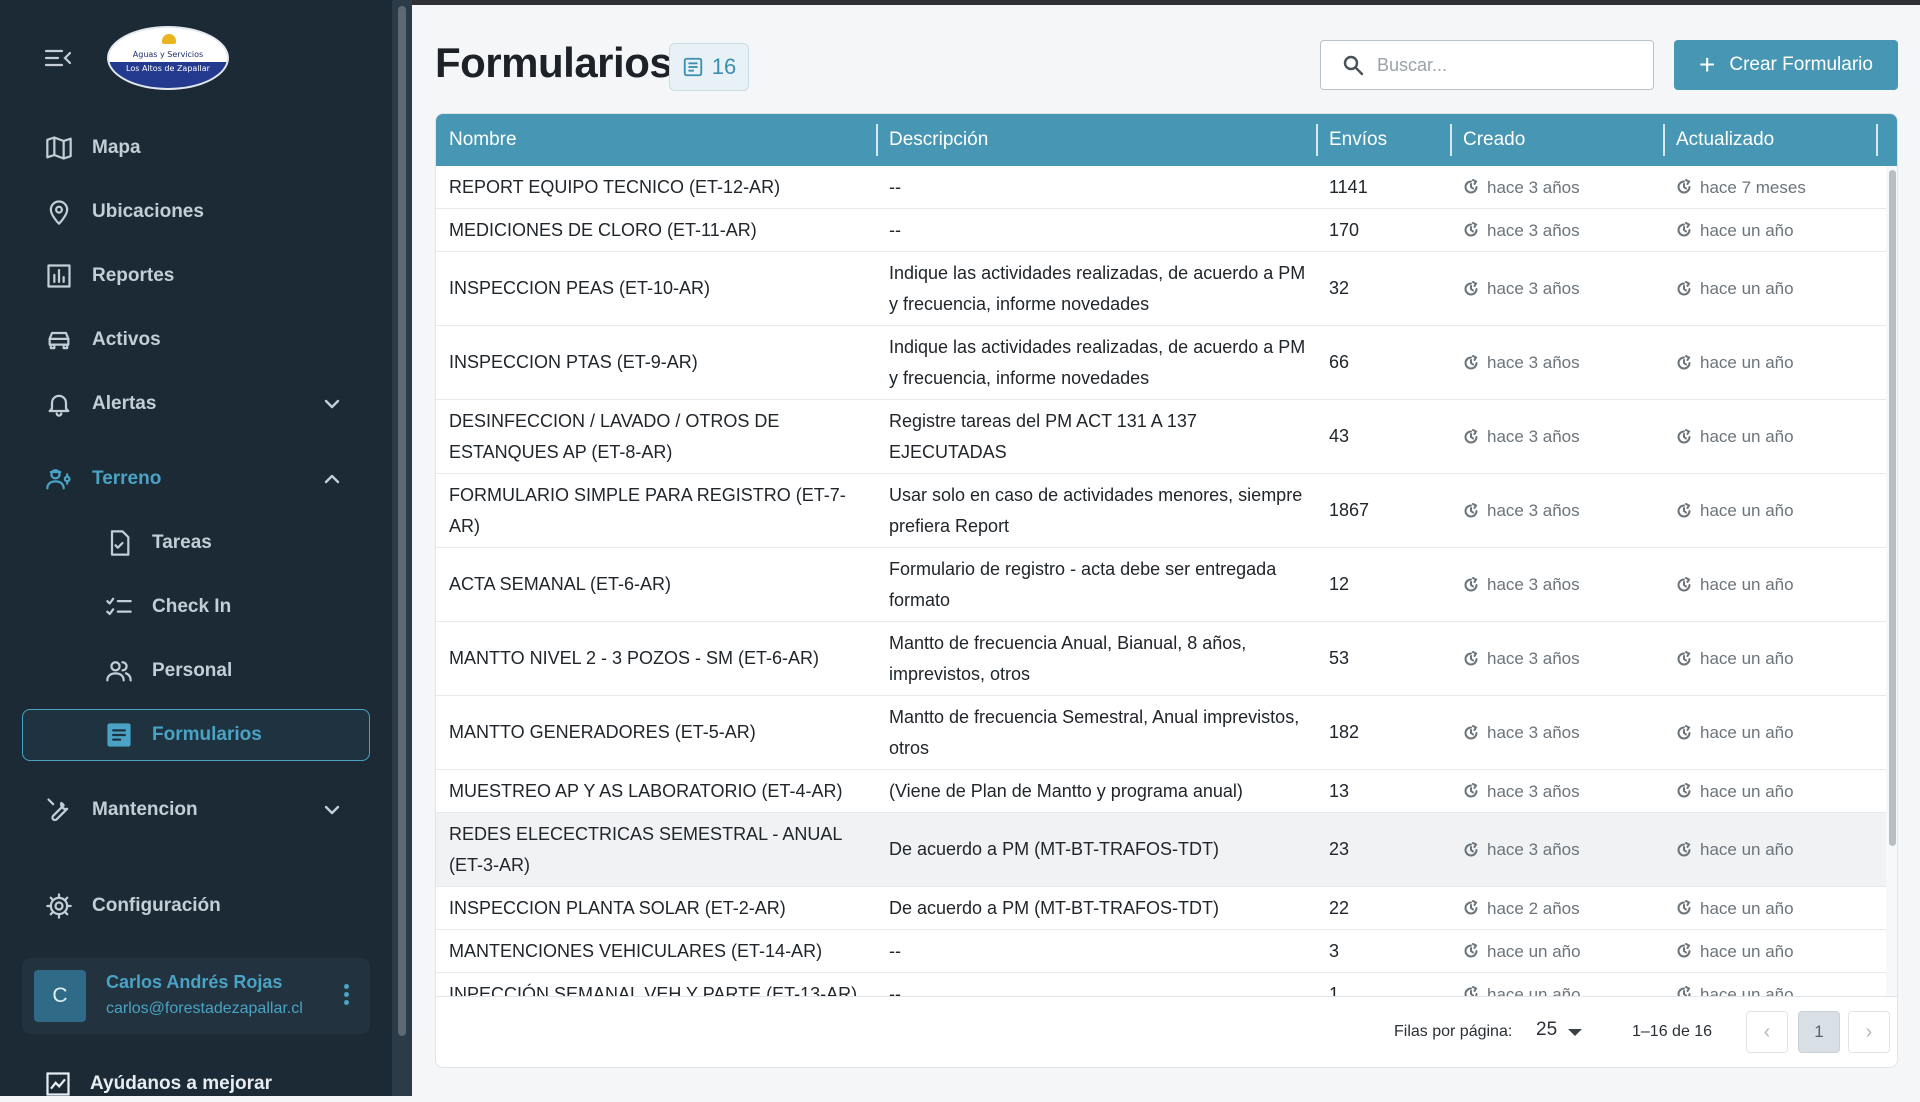  Describe the element at coordinates (109, 276) in the screenshot. I see `sidebar-item-reportes: Reportes` at that location.